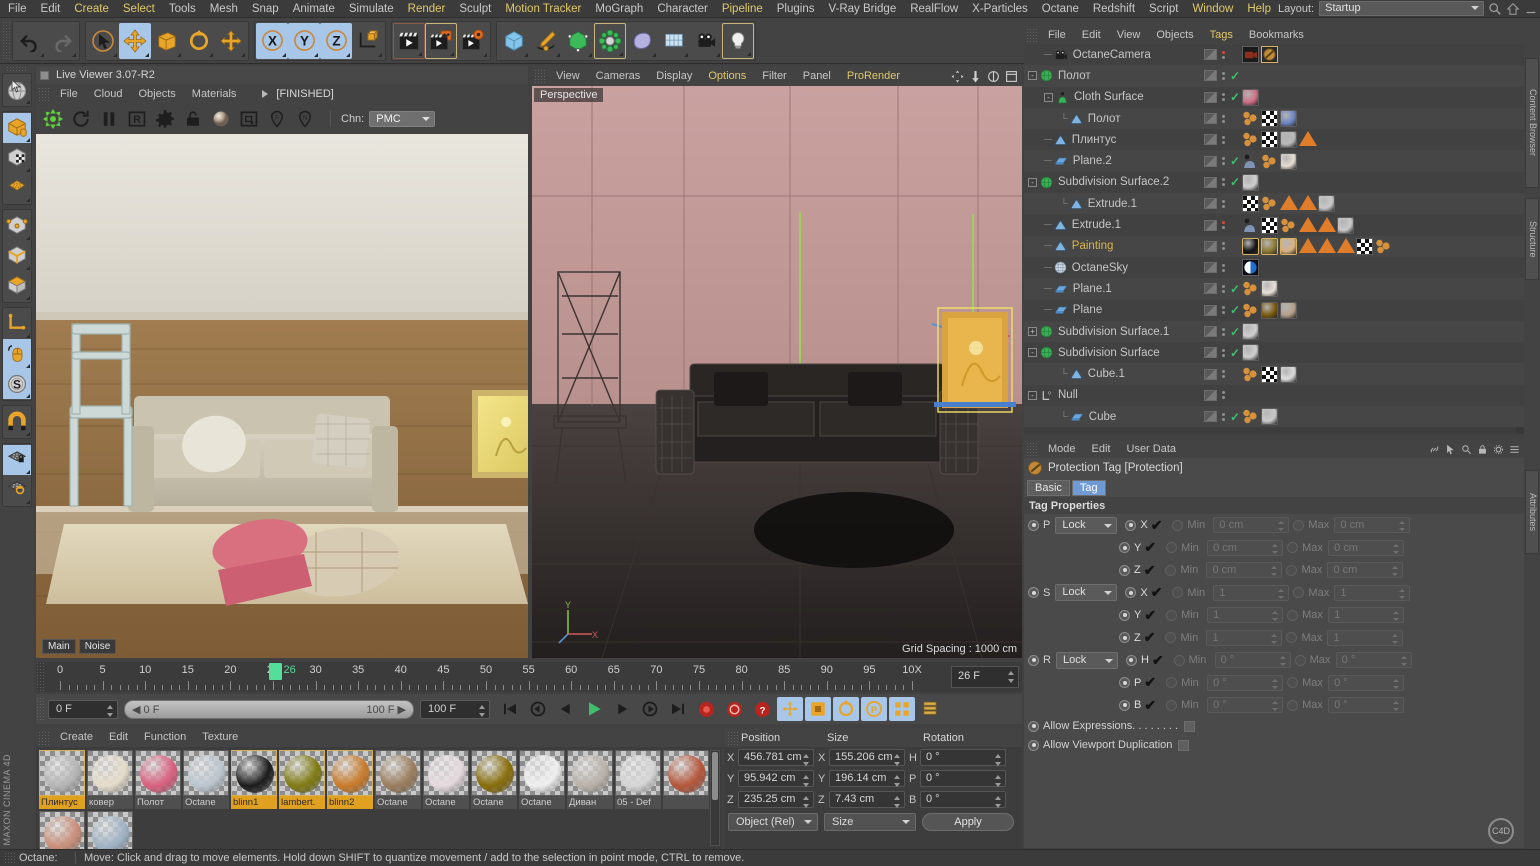  Describe the element at coordinates (1109, 119) in the screenshot. I see `object-name-cell: └ Полот` at that location.